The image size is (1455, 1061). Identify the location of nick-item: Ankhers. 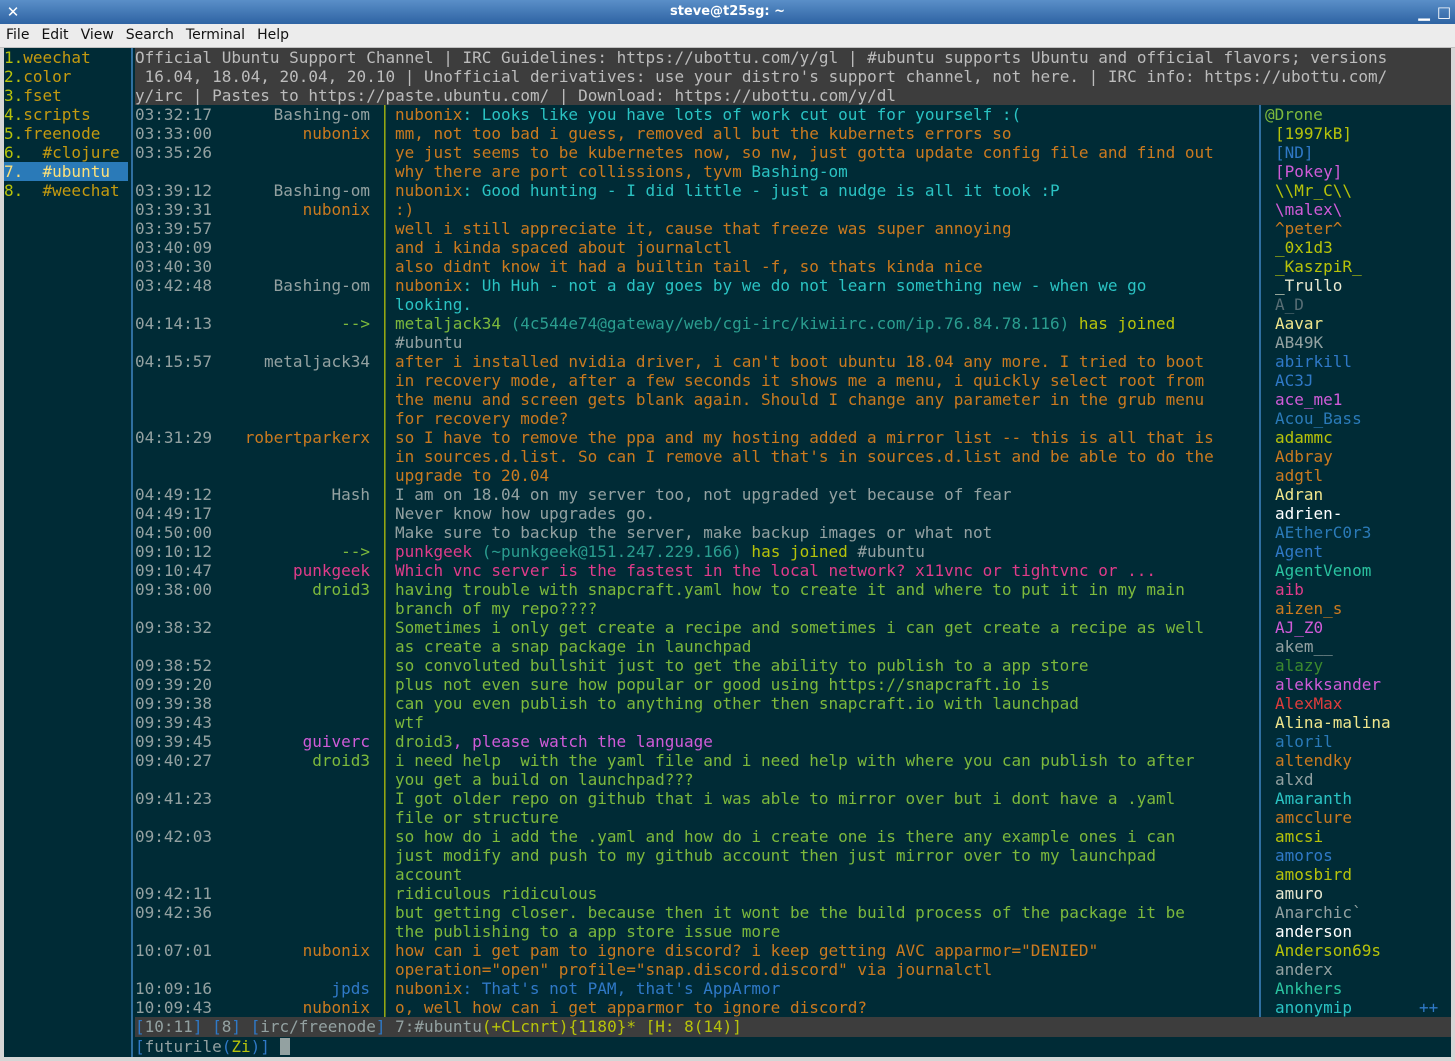
(1358, 988).